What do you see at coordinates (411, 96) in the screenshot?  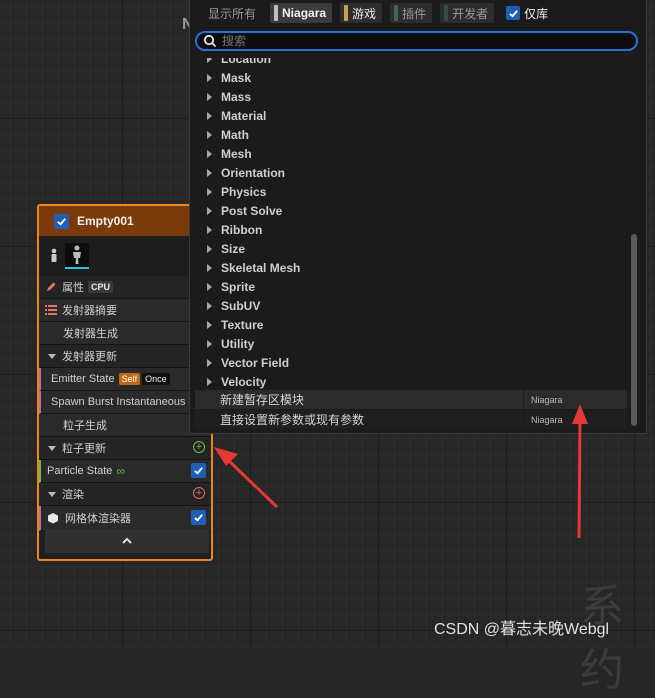 I see `category-mass: Mass` at bounding box center [411, 96].